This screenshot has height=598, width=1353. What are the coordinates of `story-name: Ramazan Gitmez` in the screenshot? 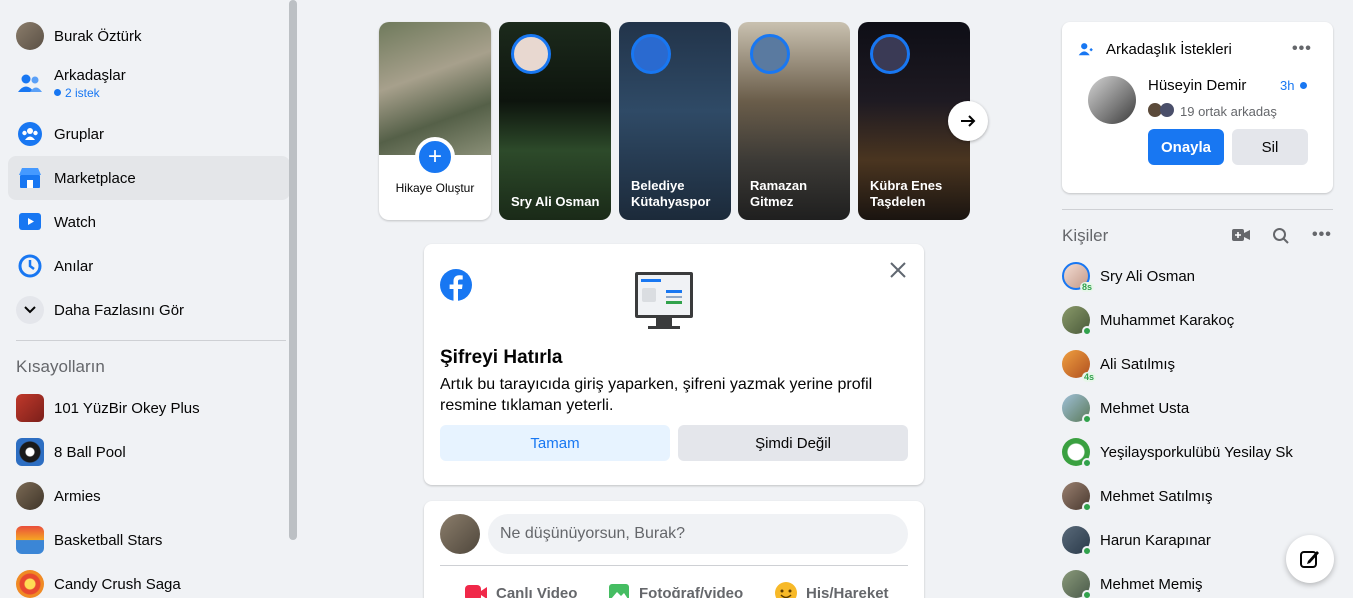 It's located at (779, 193).